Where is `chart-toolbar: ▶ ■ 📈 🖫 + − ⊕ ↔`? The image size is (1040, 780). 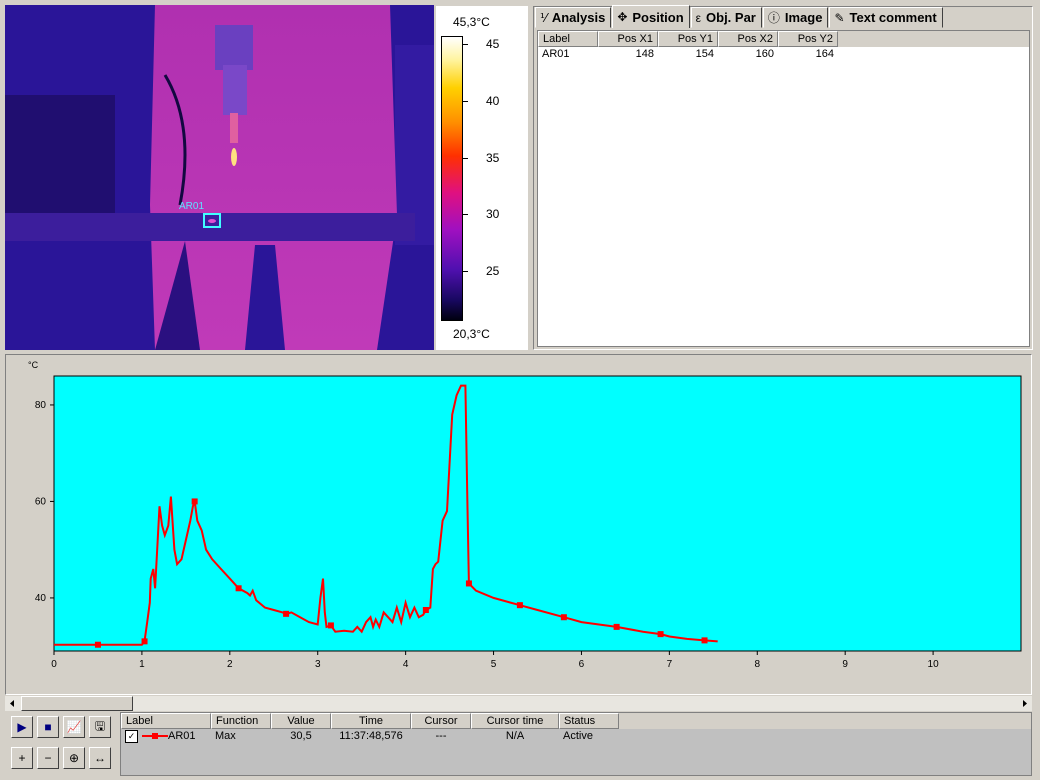 chart-toolbar: ▶ ■ 📈 🖫 + − ⊕ ↔ is located at coordinates (64, 745).